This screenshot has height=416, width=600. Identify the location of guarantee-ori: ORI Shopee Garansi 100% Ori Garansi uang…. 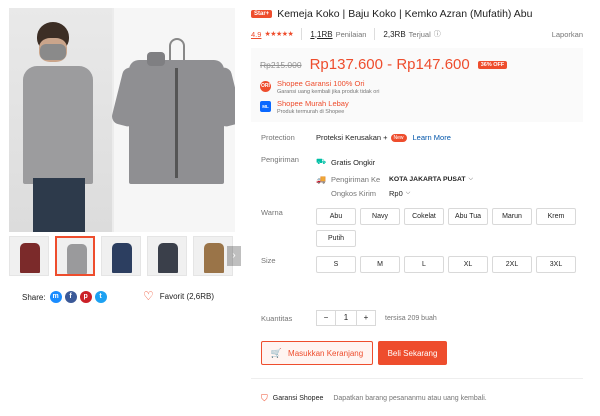
(417, 87).